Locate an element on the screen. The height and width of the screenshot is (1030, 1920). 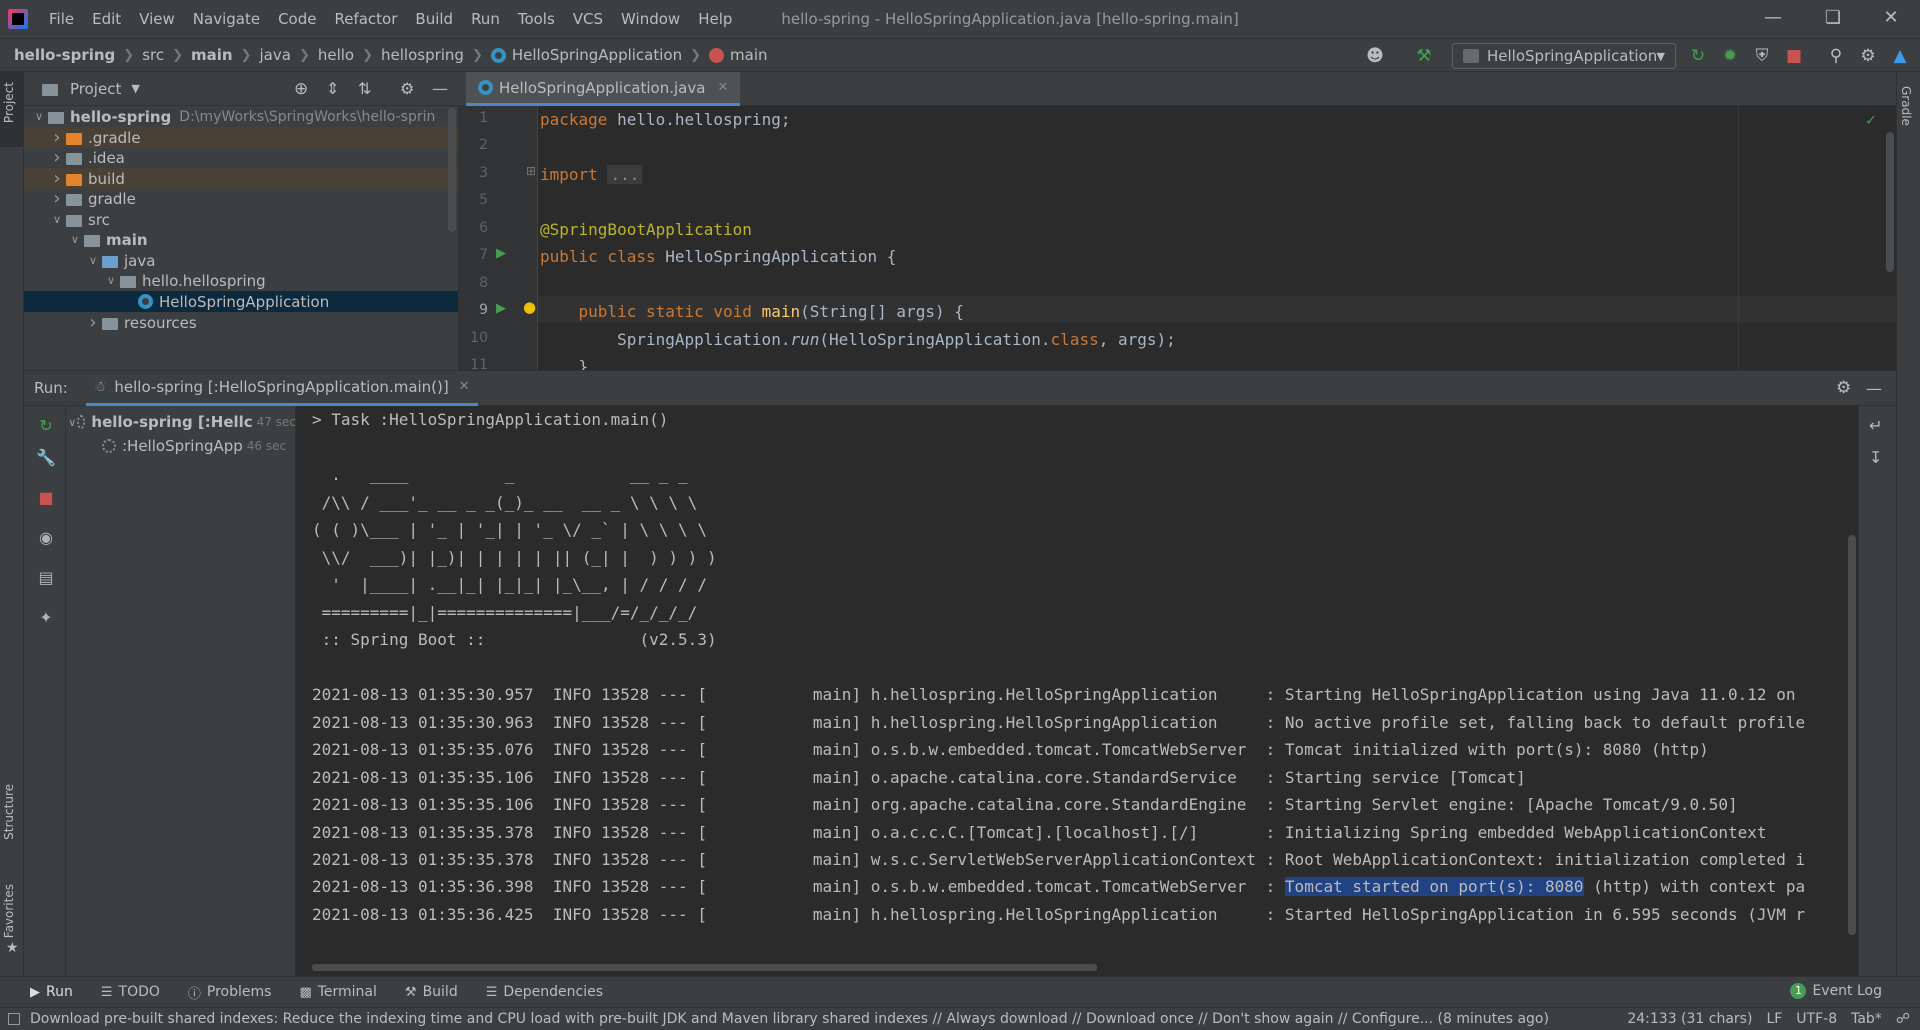
lock-icon: ☍ is located at coordinates (1903, 1019).